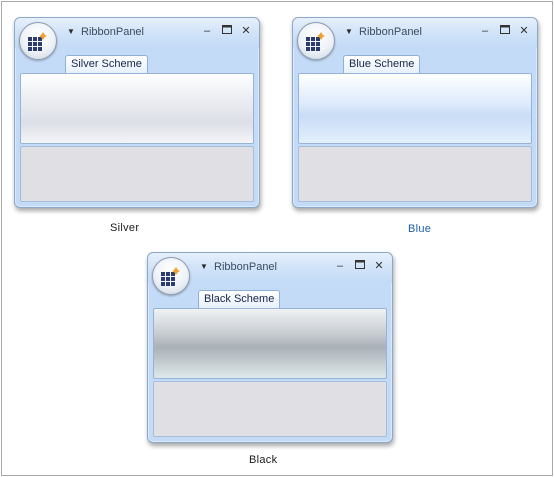 The width and height of the screenshot is (554, 477). Describe the element at coordinates (263, 460) in the screenshot. I see `caption-black: Black` at that location.